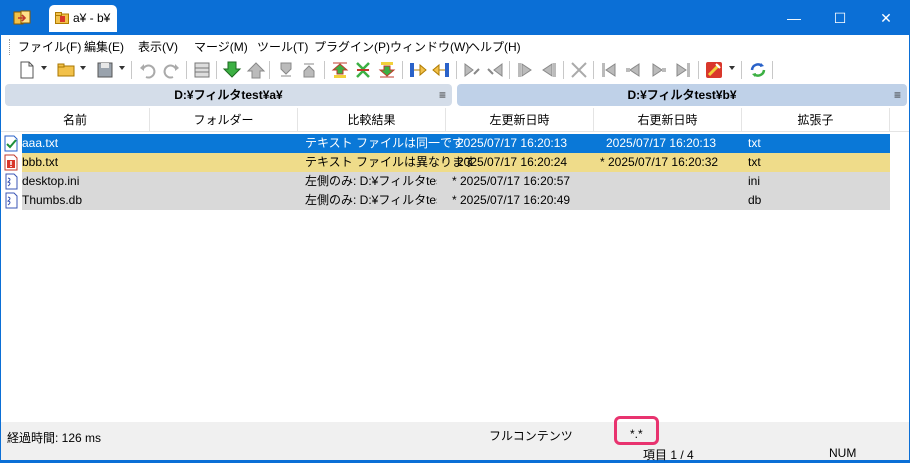 Image resolution: width=910 pixels, height=463 pixels. I want to click on row-name: bbb.txt, so click(40, 162).